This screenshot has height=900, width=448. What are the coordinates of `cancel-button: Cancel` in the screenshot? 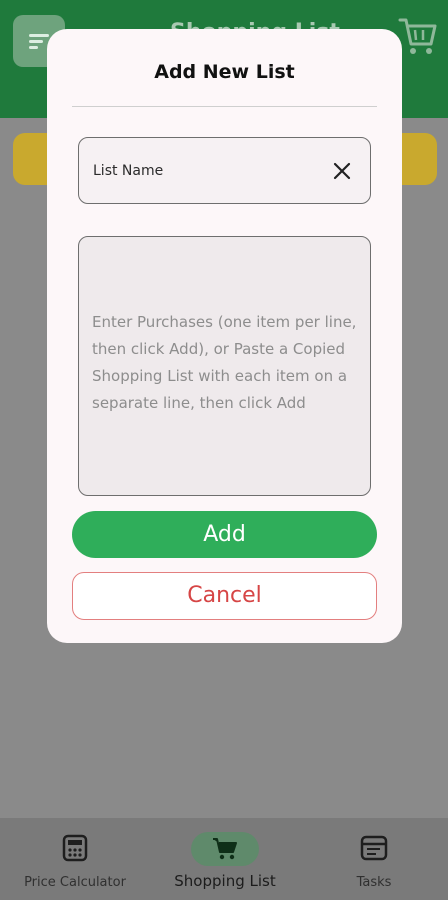 It's located at (224, 596).